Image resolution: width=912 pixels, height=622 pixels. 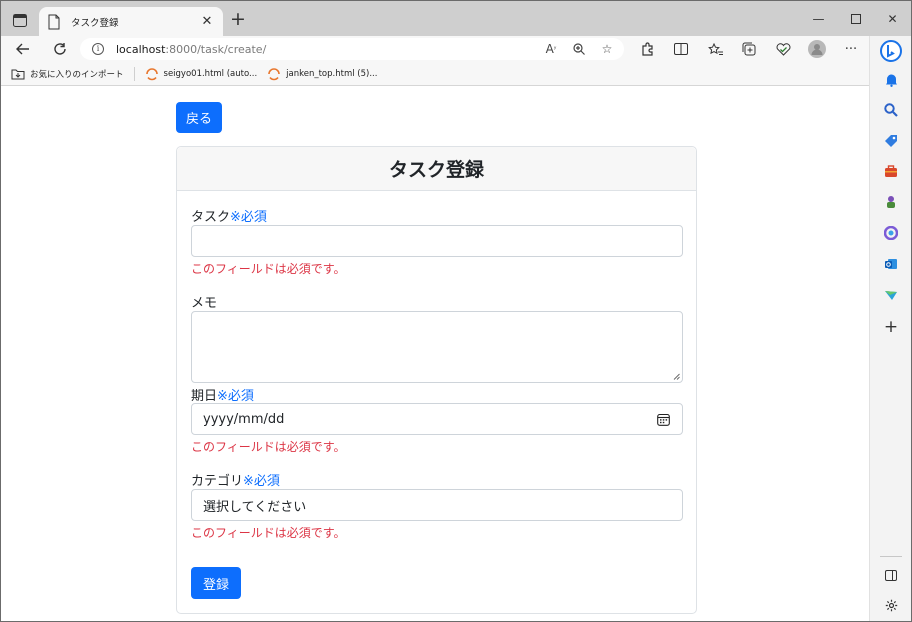 What do you see at coordinates (891, 80) in the screenshot?
I see `notifications-bell-icon` at bounding box center [891, 80].